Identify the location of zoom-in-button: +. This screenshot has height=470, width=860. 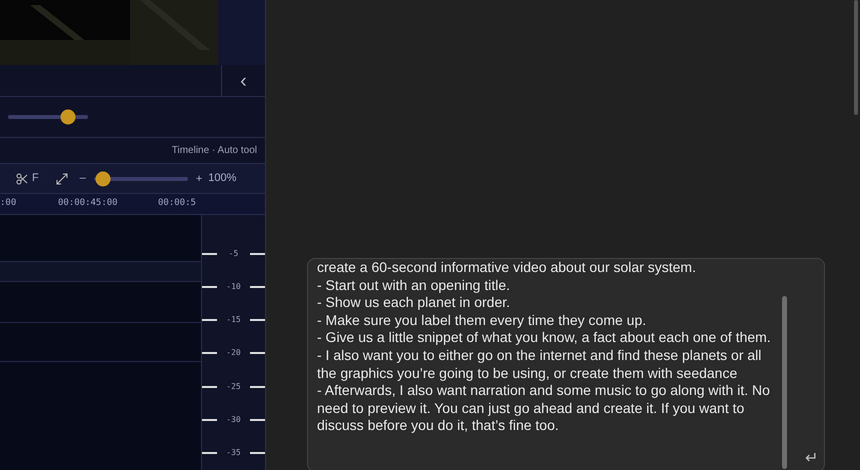
(199, 179).